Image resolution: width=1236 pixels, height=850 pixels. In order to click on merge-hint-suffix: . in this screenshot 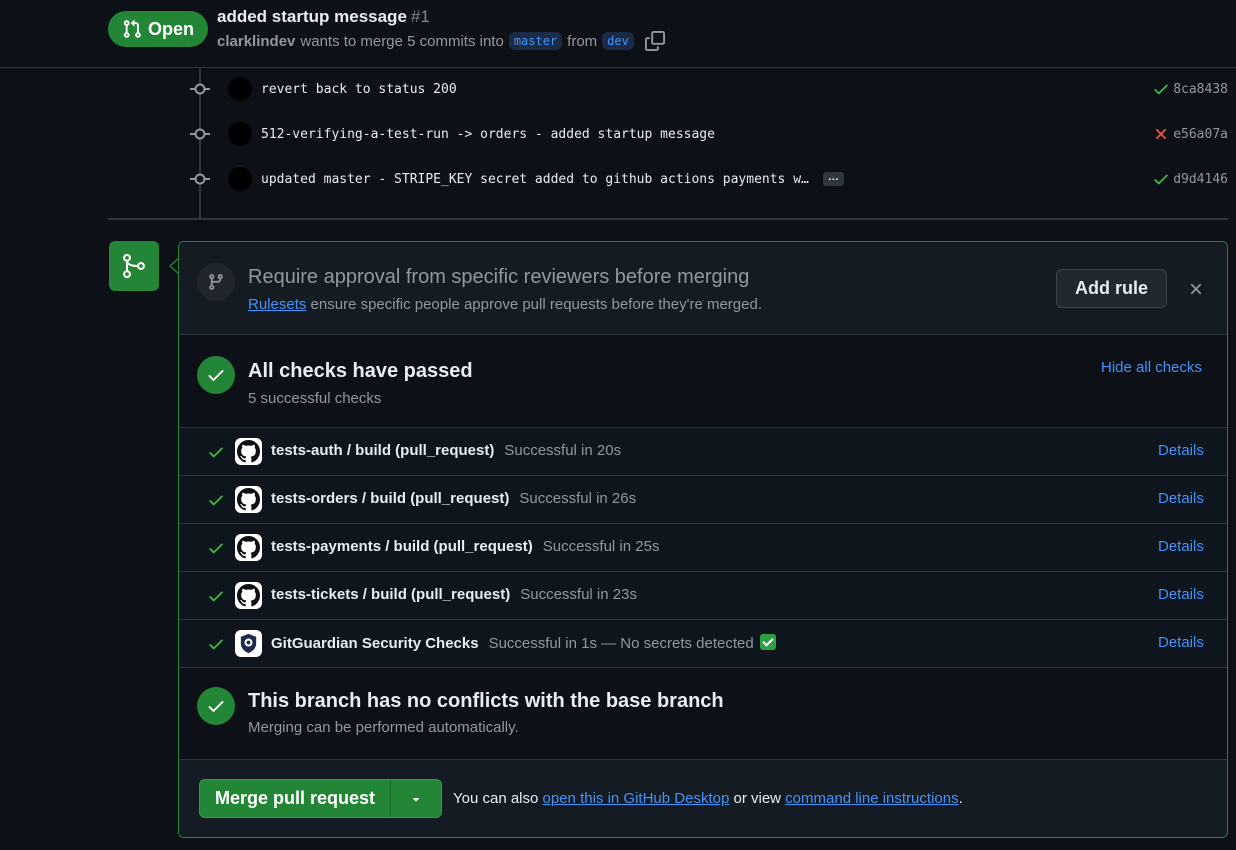, I will do `click(960, 798)`.